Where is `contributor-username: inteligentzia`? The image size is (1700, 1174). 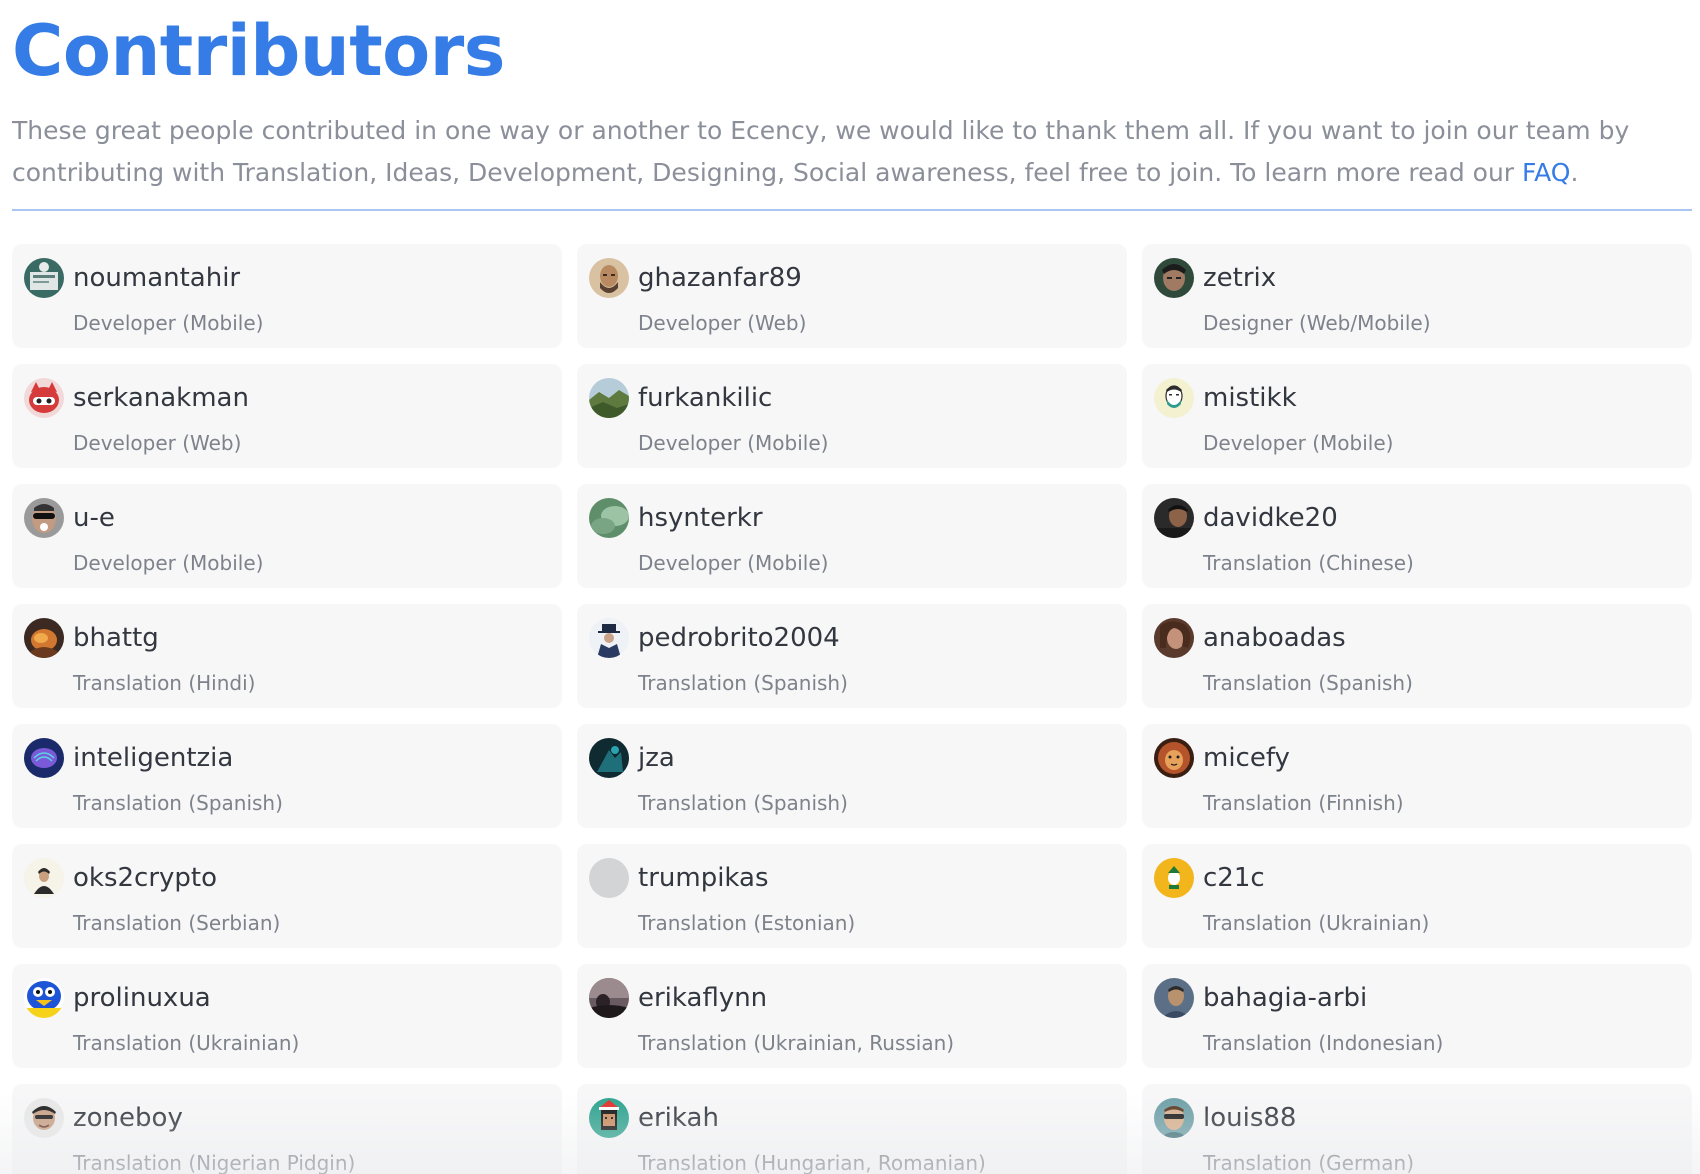 contributor-username: inteligentzia is located at coordinates (153, 758).